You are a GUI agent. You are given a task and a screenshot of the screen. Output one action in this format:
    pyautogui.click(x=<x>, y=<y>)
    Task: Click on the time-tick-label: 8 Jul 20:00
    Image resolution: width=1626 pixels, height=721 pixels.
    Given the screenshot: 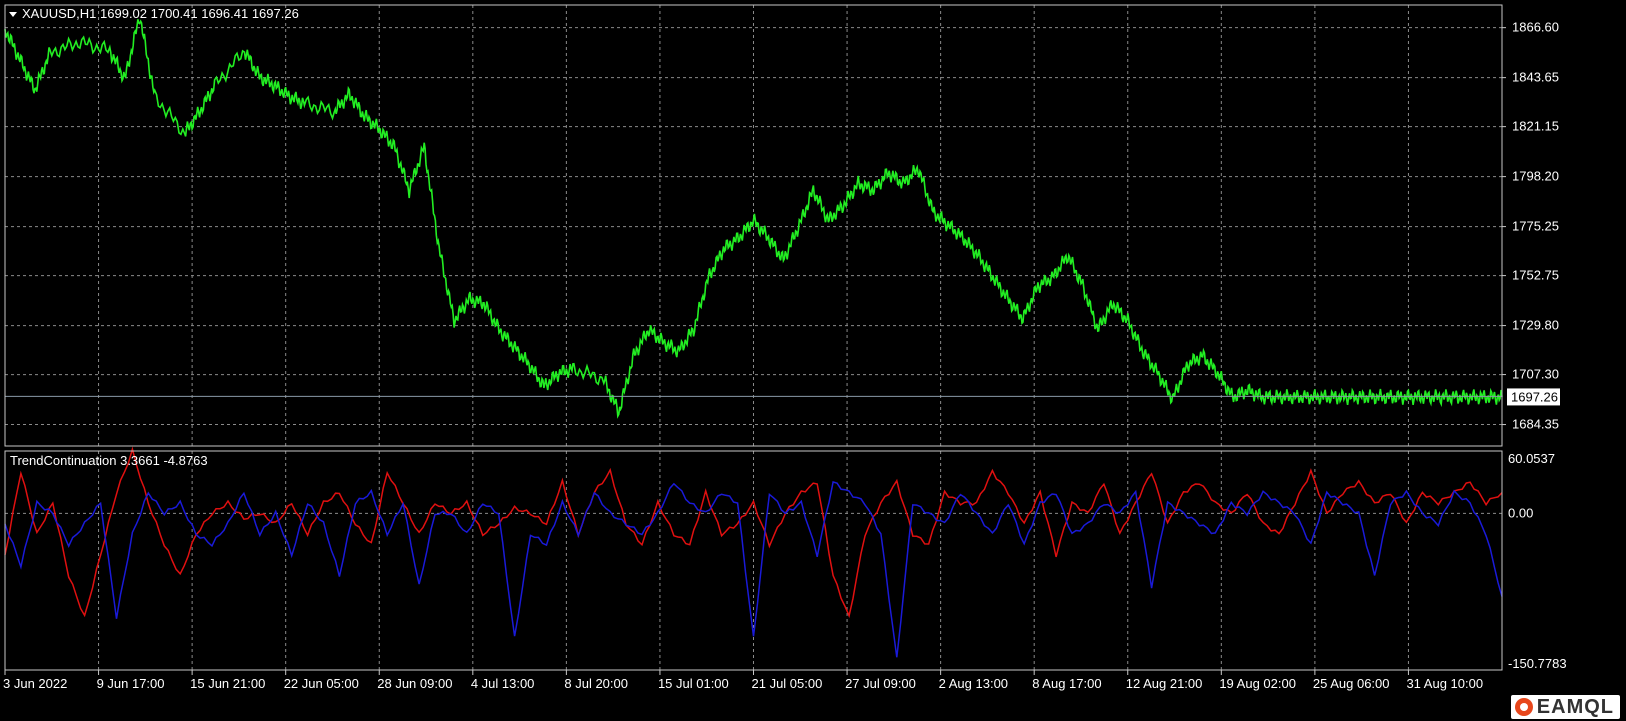 What is the action you would take?
    pyautogui.click(x=596, y=683)
    